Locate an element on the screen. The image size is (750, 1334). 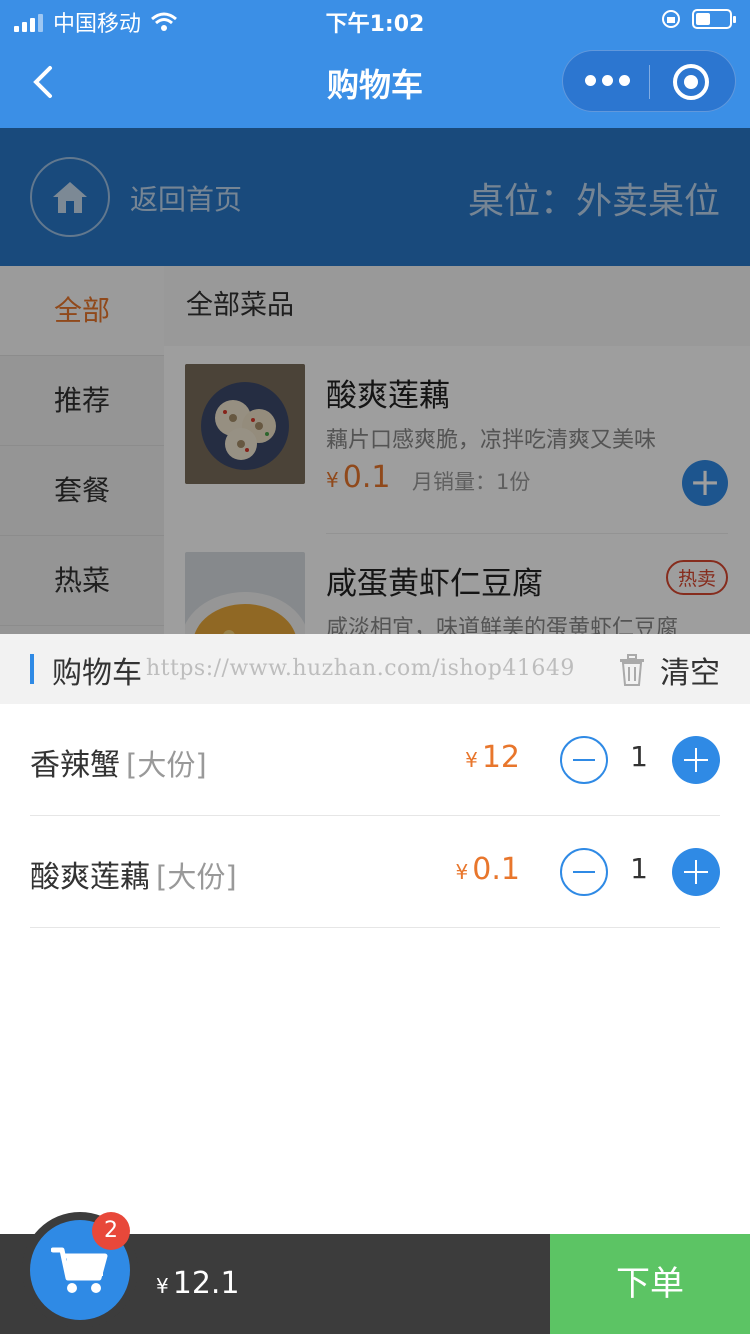
cart-item-price: ¥12 is located at coordinates (492, 757).